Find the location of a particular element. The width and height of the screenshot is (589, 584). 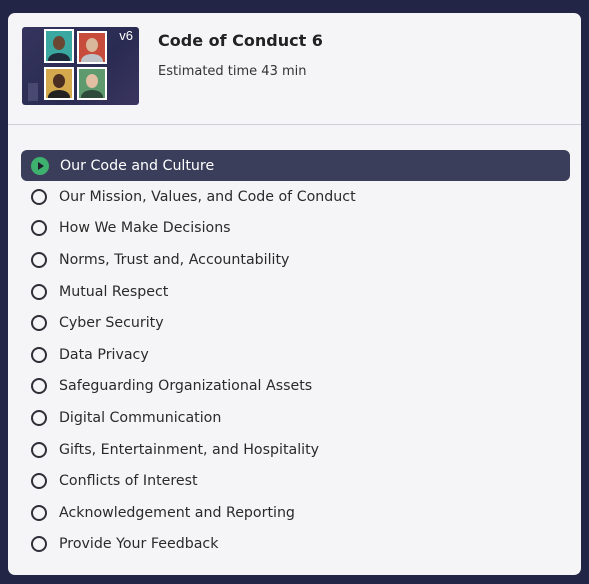

module-label: Acknowledgement and Reporting is located at coordinates (177, 512).